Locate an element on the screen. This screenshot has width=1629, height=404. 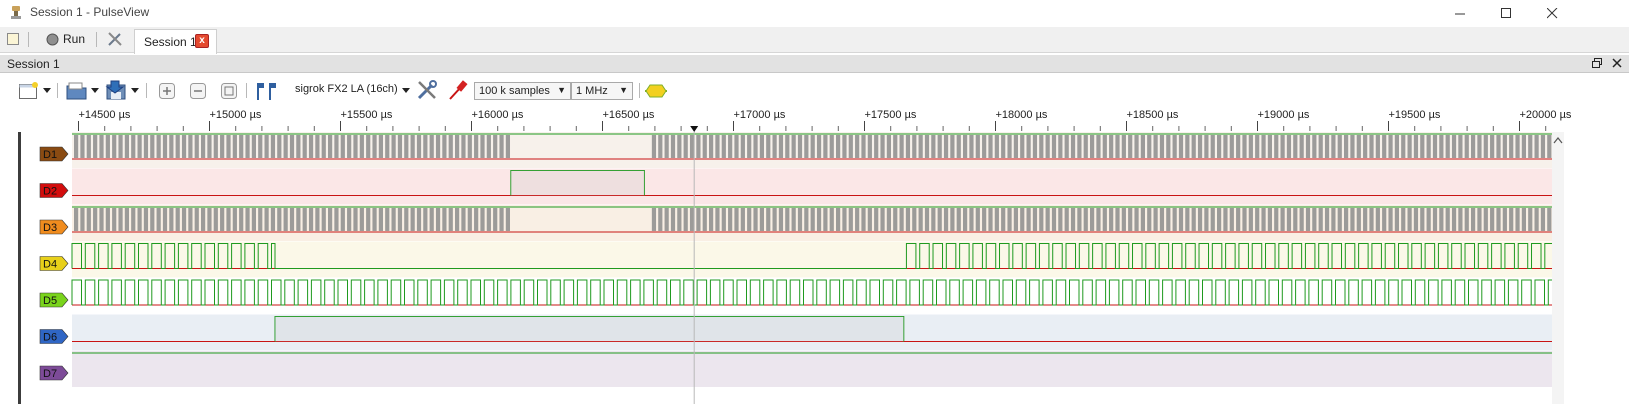
channel-label-d1: D1 is located at coordinates (50, 155).